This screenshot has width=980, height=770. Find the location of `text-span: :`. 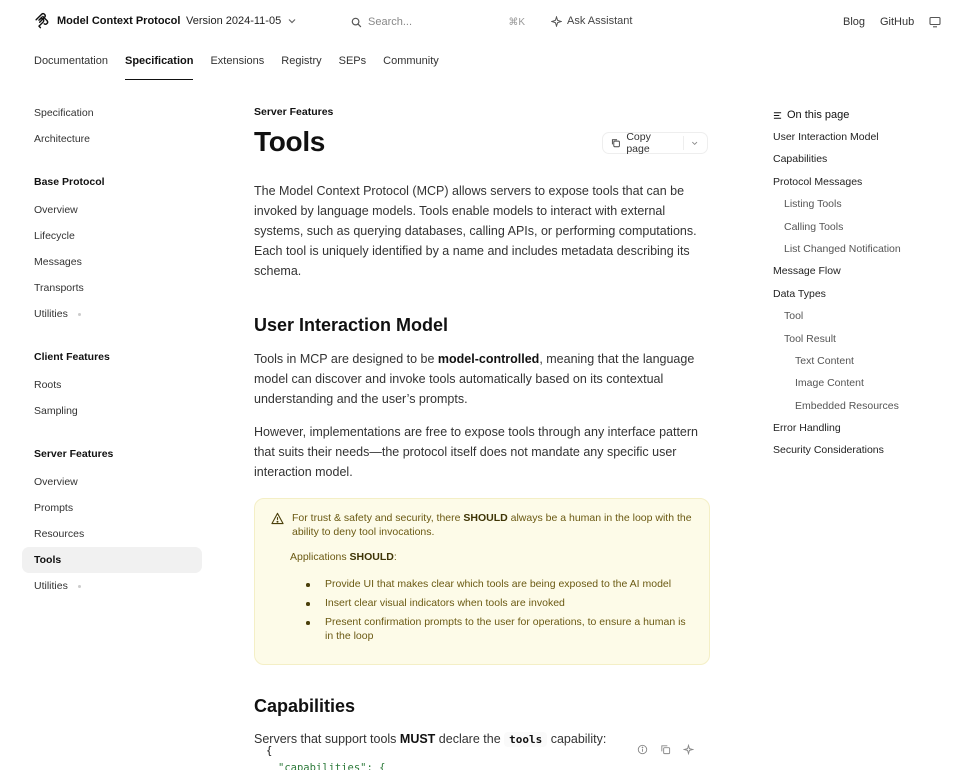

text-span: : is located at coordinates (395, 557).